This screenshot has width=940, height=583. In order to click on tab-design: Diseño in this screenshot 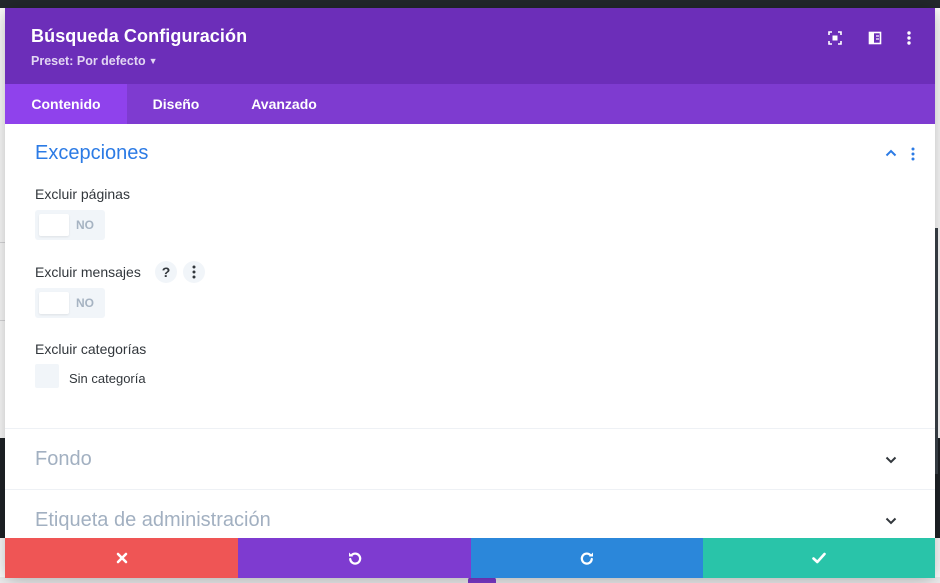, I will do `click(176, 104)`.